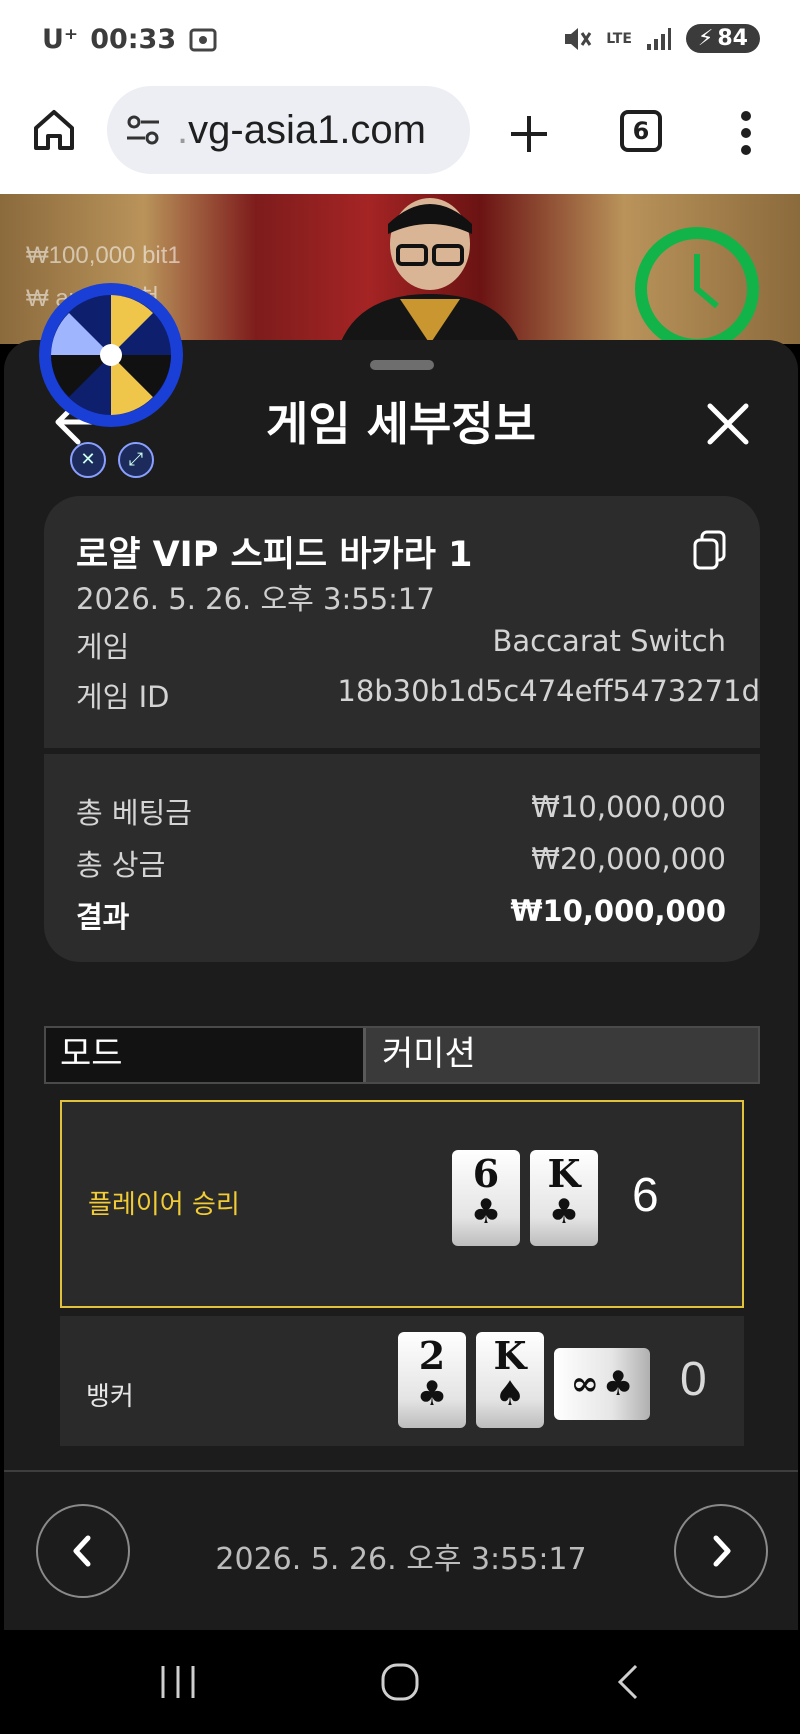  I want to click on back-button-icon, so click(627, 1682).